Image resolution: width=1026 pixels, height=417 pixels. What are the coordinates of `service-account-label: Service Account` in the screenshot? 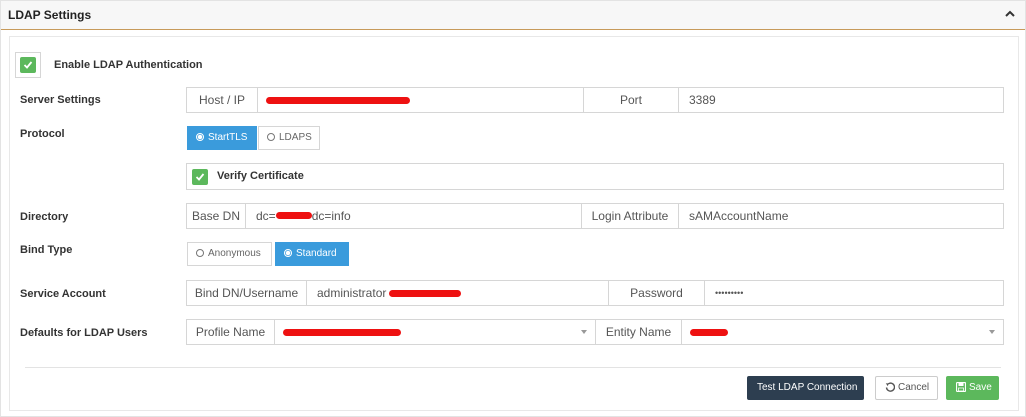 It's located at (63, 294).